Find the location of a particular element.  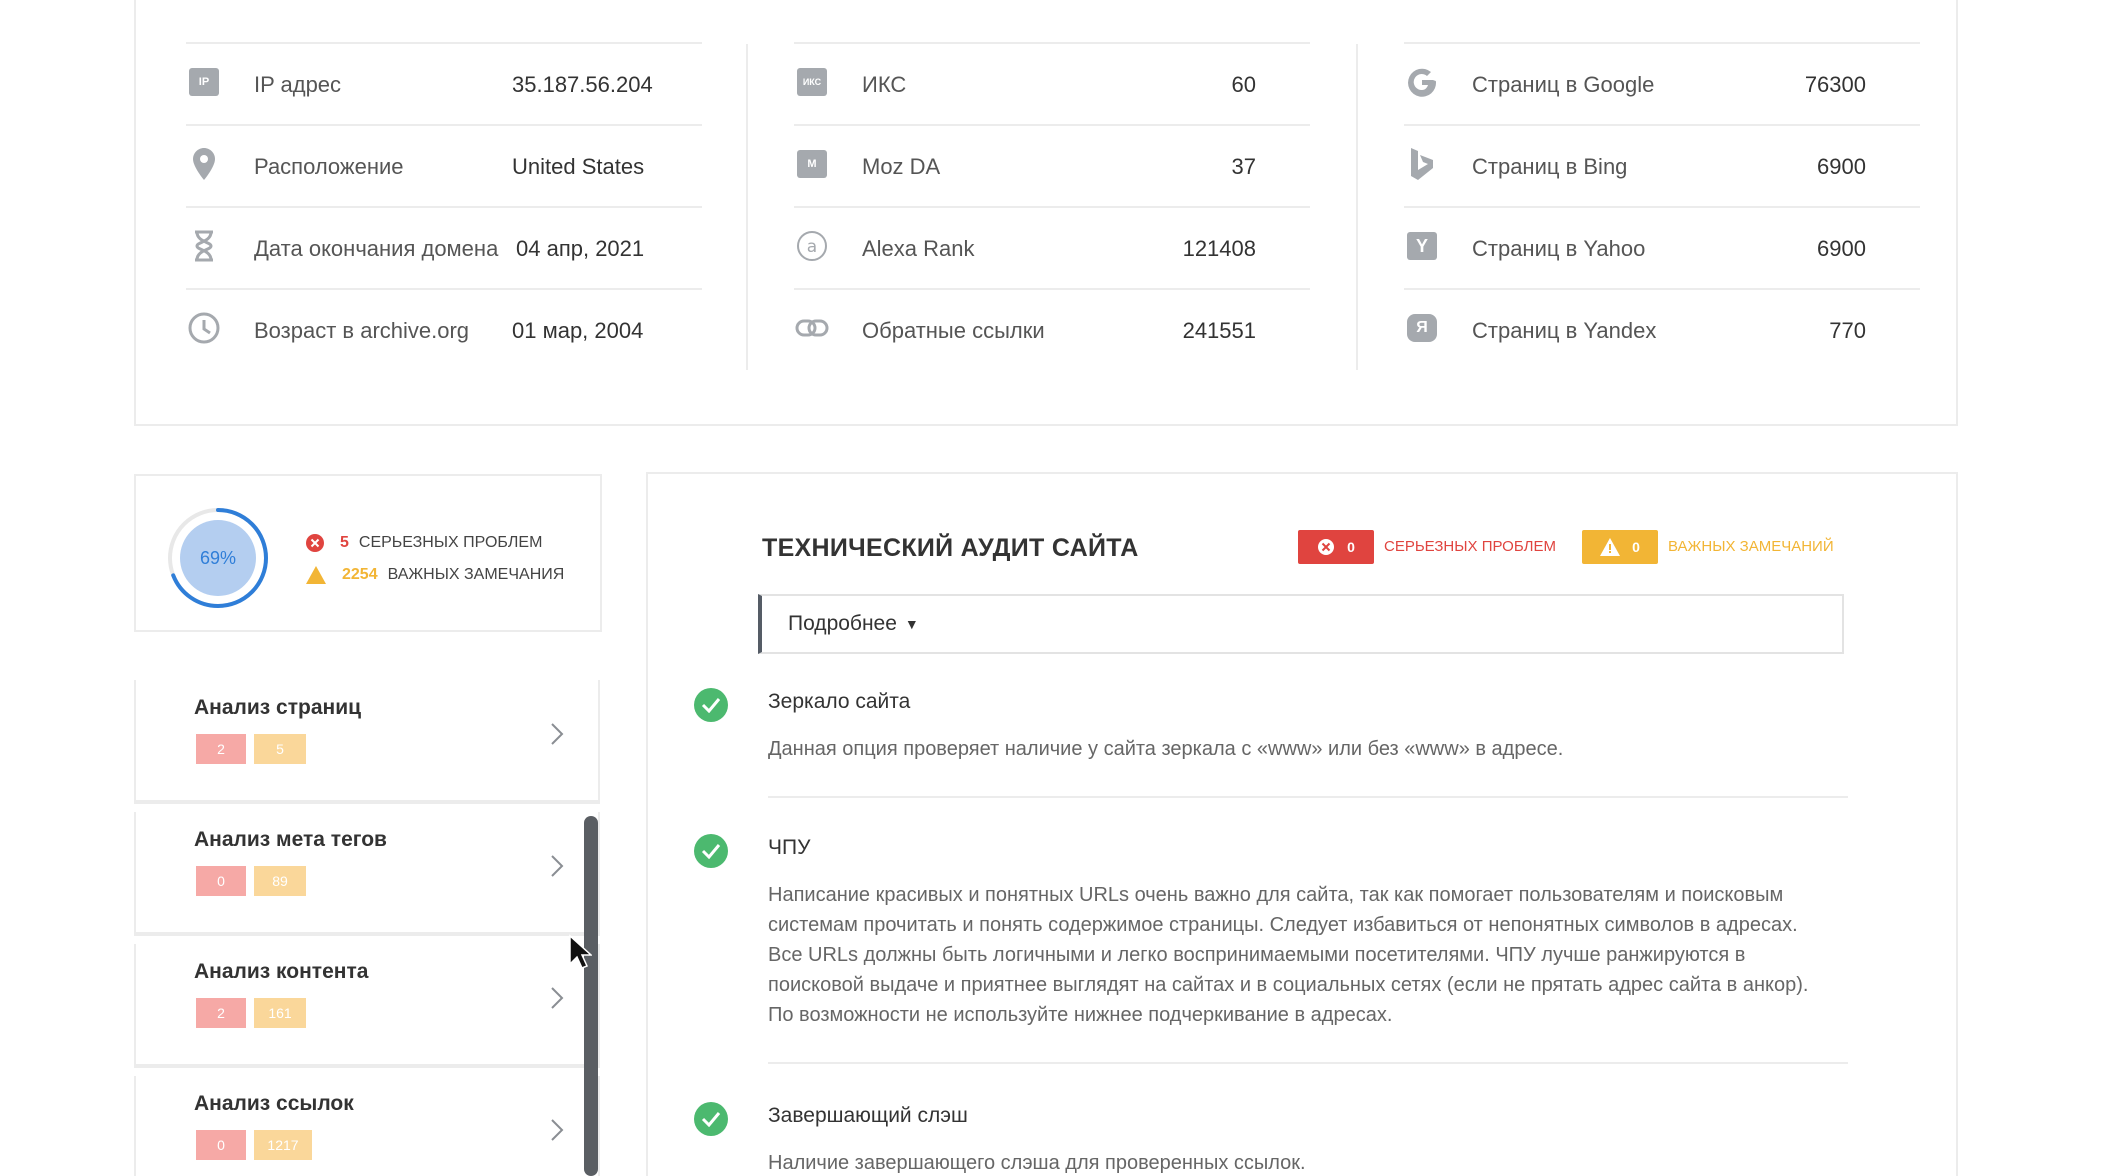

errors-count: 0 is located at coordinates (1351, 547).